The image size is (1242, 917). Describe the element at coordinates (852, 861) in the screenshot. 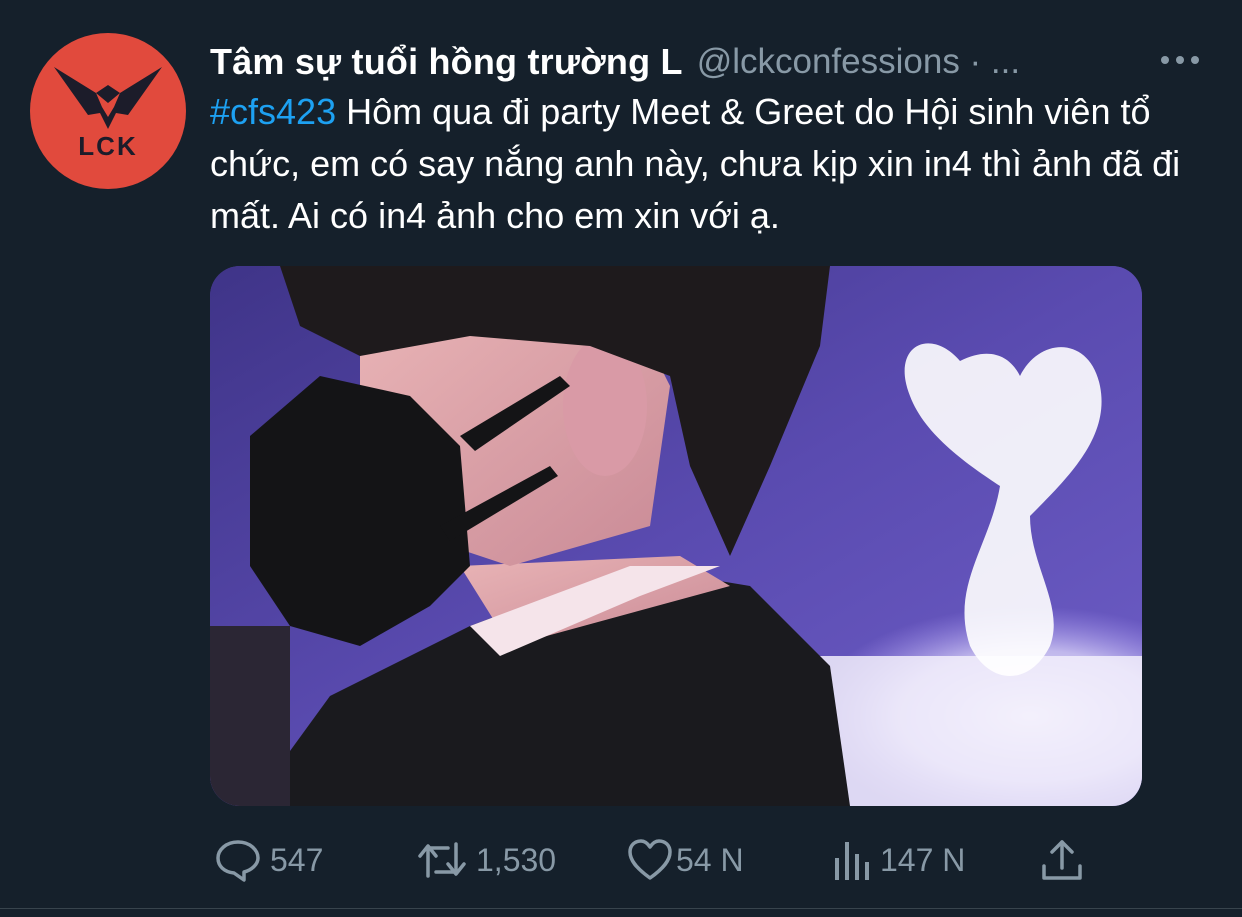

I see `bar-chart-icon` at that location.